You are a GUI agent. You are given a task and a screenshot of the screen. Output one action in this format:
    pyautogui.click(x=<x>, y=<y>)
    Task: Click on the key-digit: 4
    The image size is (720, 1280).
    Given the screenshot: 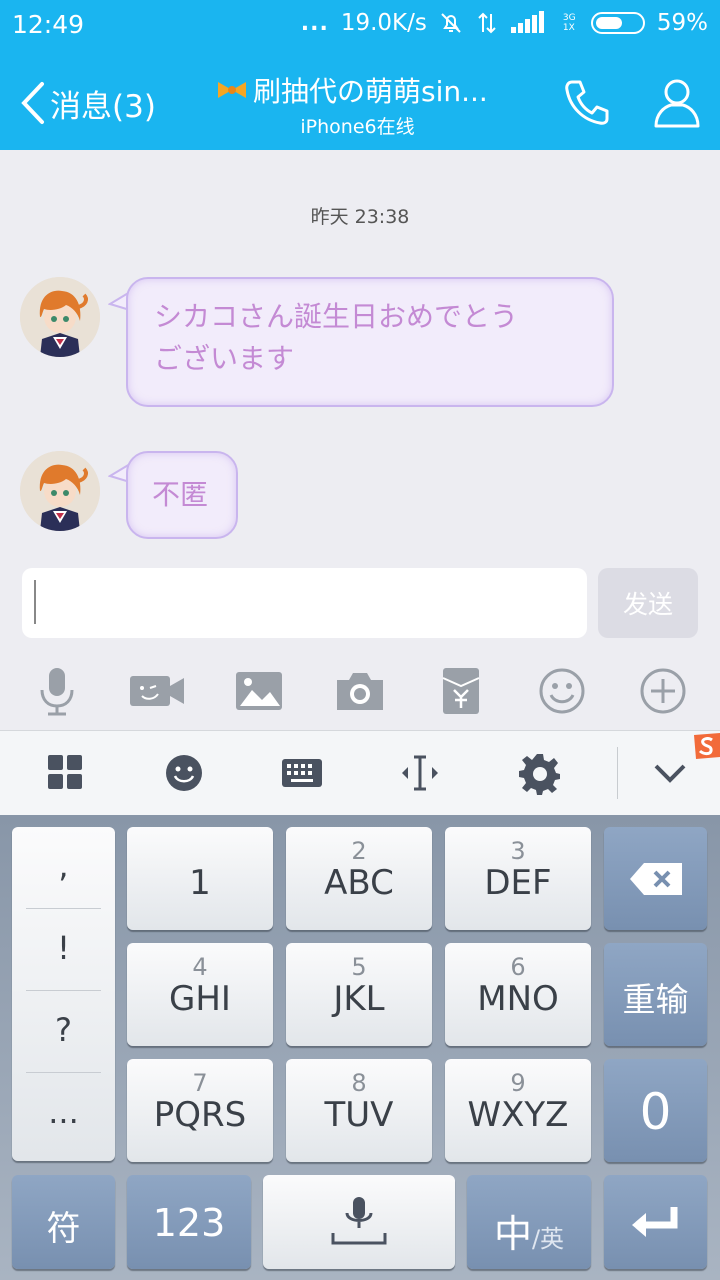 What is the action you would take?
    pyautogui.click(x=200, y=967)
    